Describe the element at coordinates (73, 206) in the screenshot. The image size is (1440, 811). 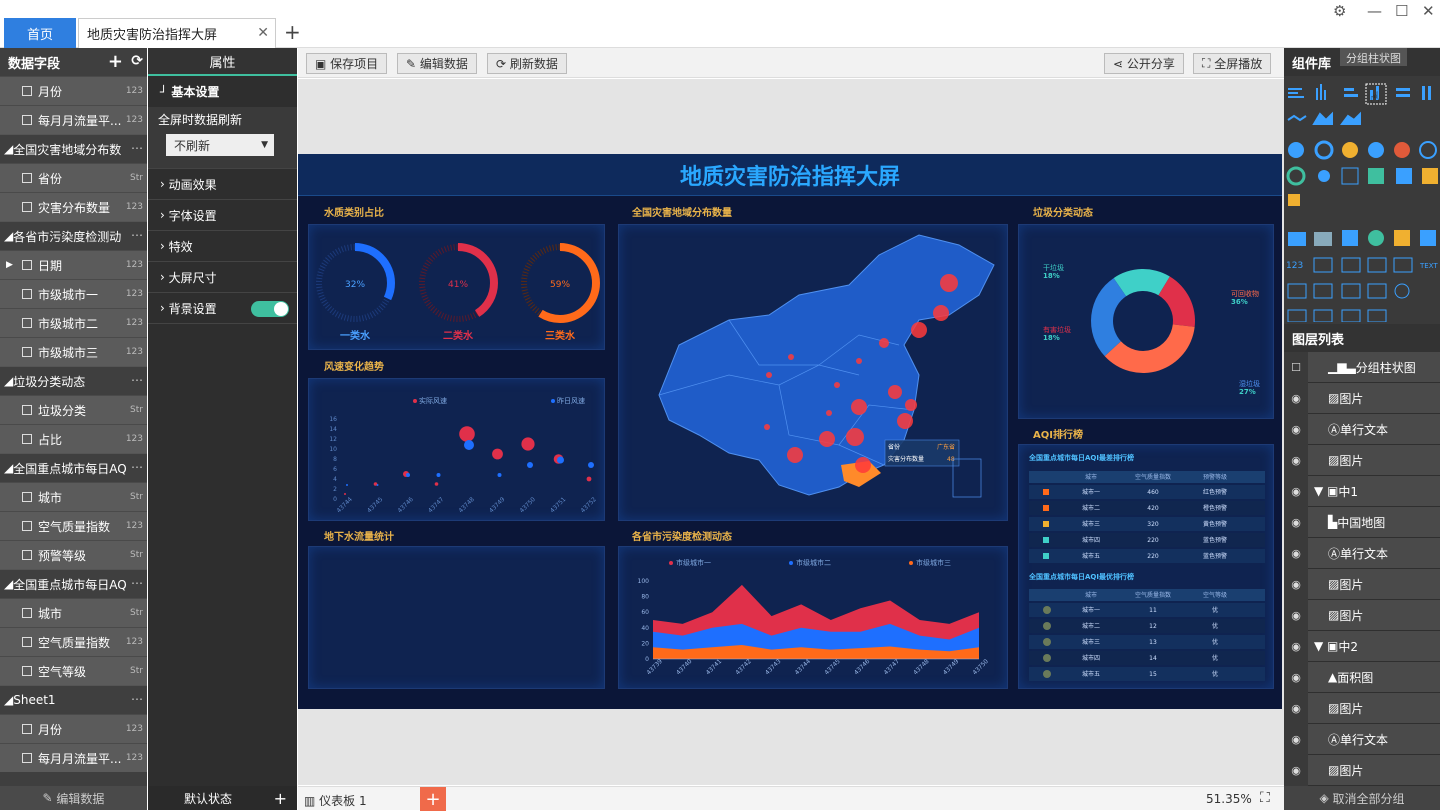
I see `field-item: 灾害分布数量 123` at that location.